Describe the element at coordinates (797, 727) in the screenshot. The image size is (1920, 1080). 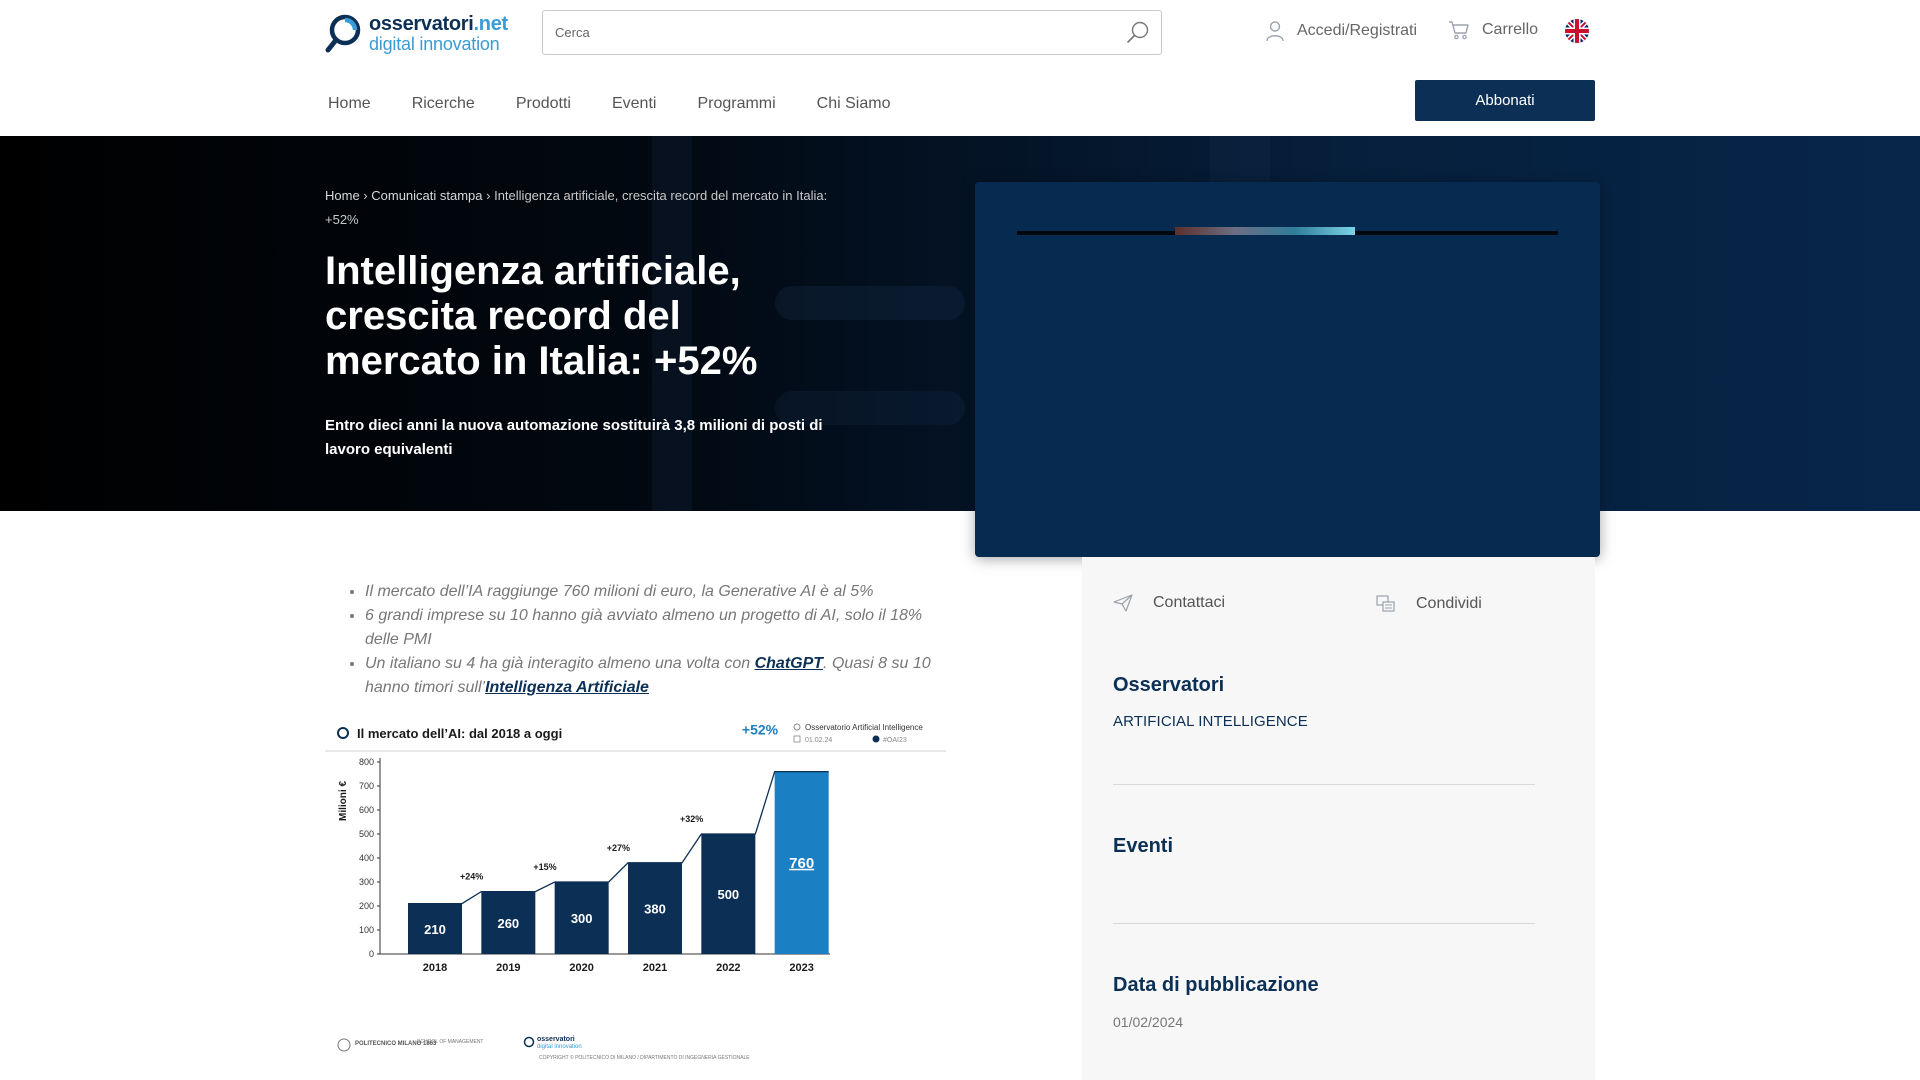
I see `source-icon` at that location.